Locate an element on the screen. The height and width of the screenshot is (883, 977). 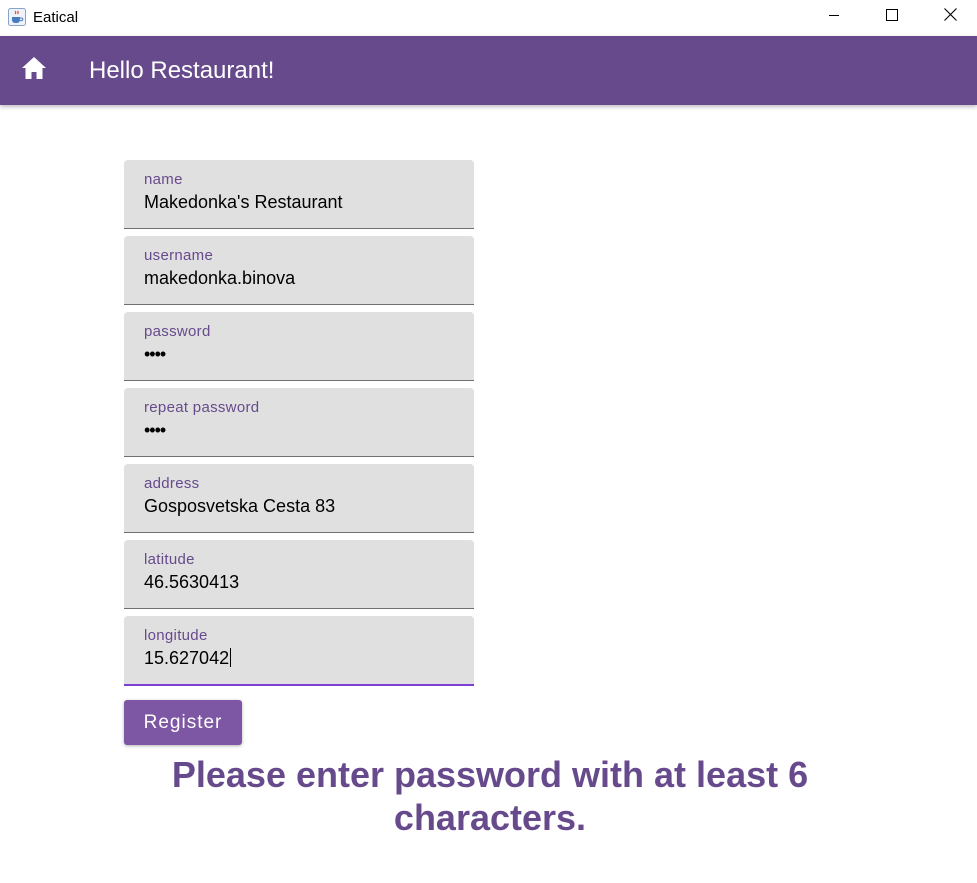
password-field: password •••• is located at coordinates (299, 346).